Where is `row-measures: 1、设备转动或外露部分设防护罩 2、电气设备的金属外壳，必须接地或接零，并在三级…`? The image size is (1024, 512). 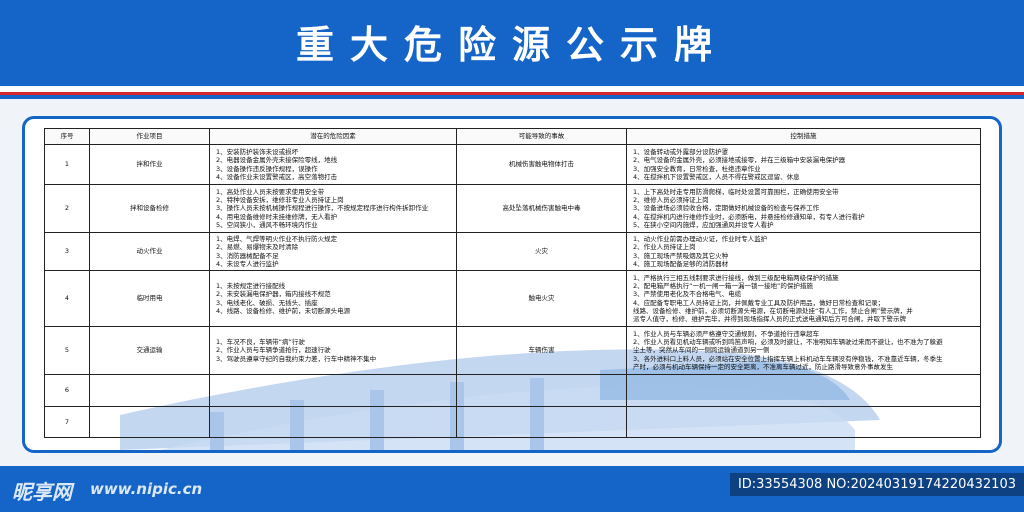
row-measures: 1、设备转动或外露部分设防护罩 2、电气设备的金属外壳，必须接地或接零，并在三级… is located at coordinates (803, 164).